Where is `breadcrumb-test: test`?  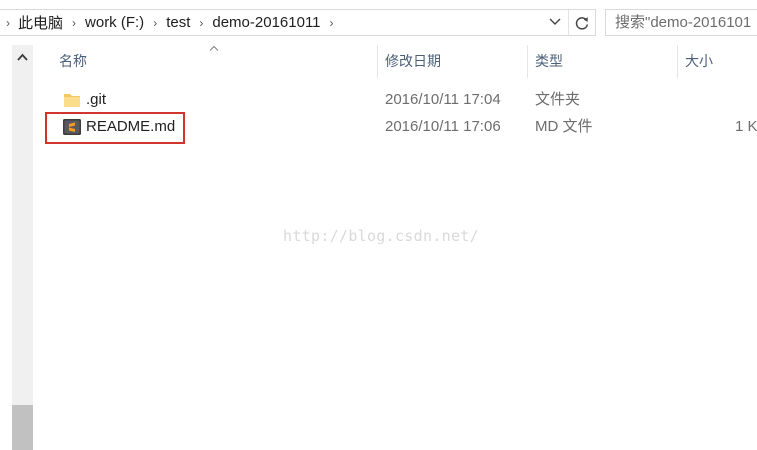
breadcrumb-test: test is located at coordinates (178, 22).